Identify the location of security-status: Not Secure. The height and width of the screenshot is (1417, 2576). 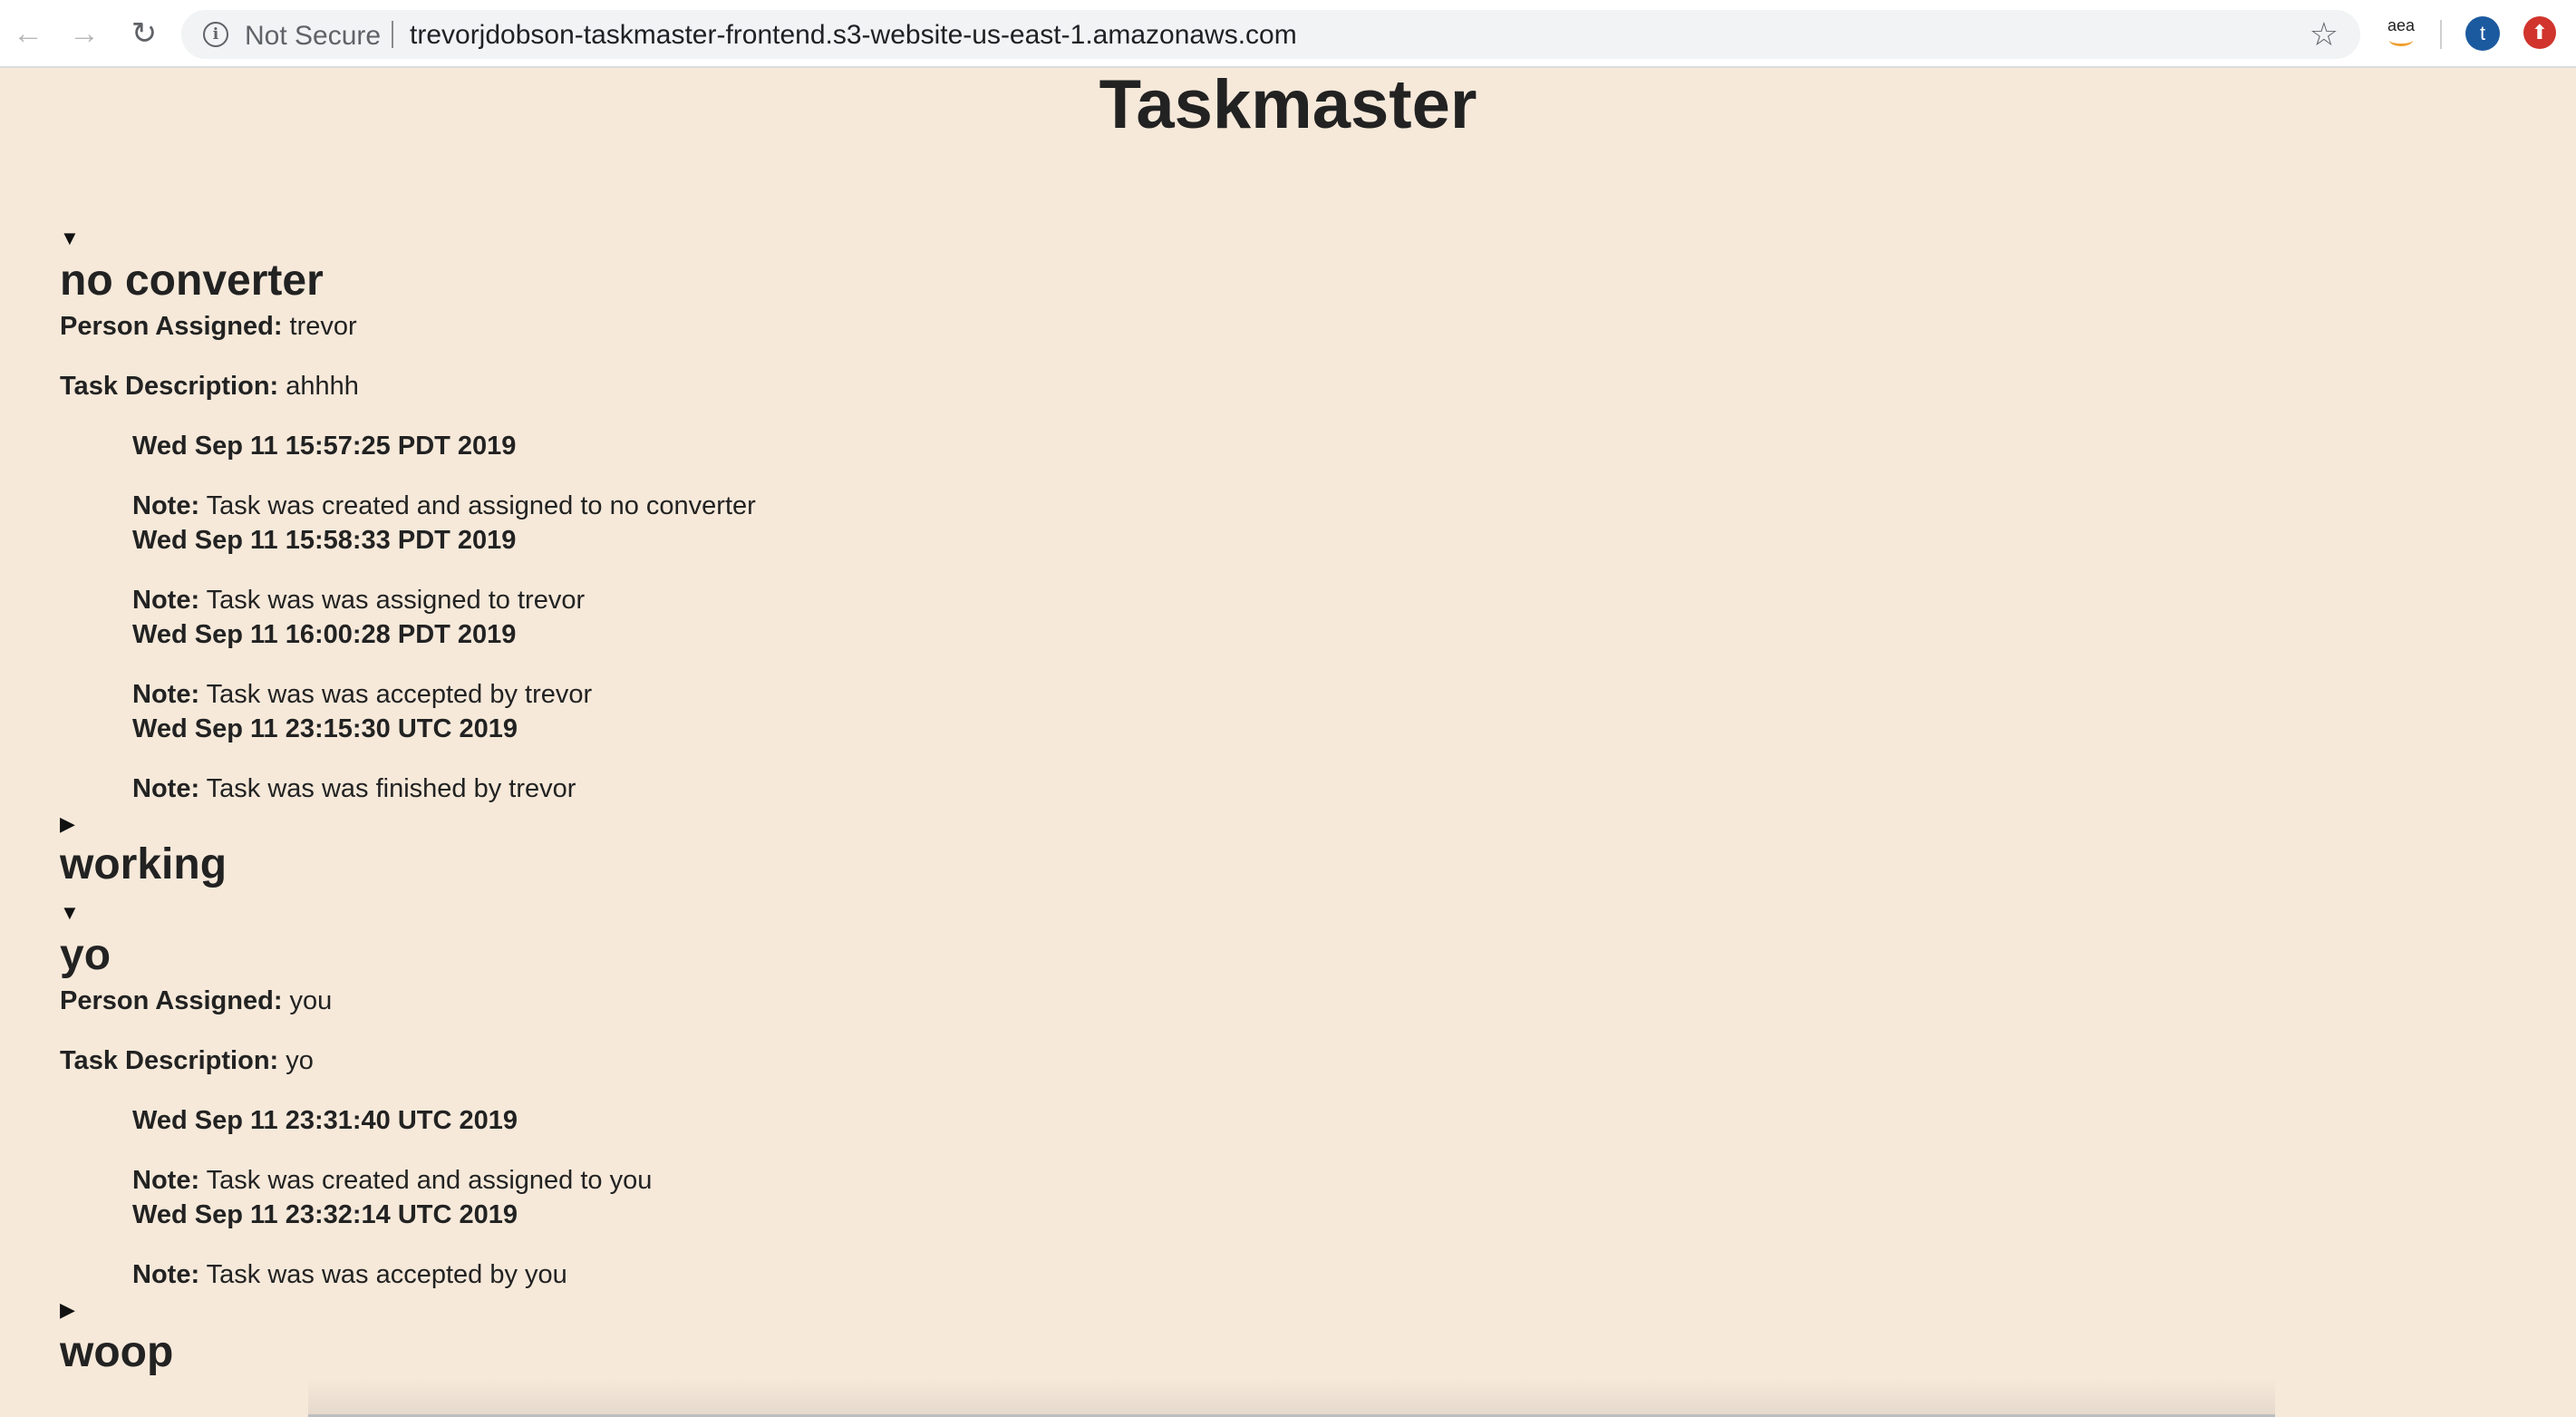
(313, 36).